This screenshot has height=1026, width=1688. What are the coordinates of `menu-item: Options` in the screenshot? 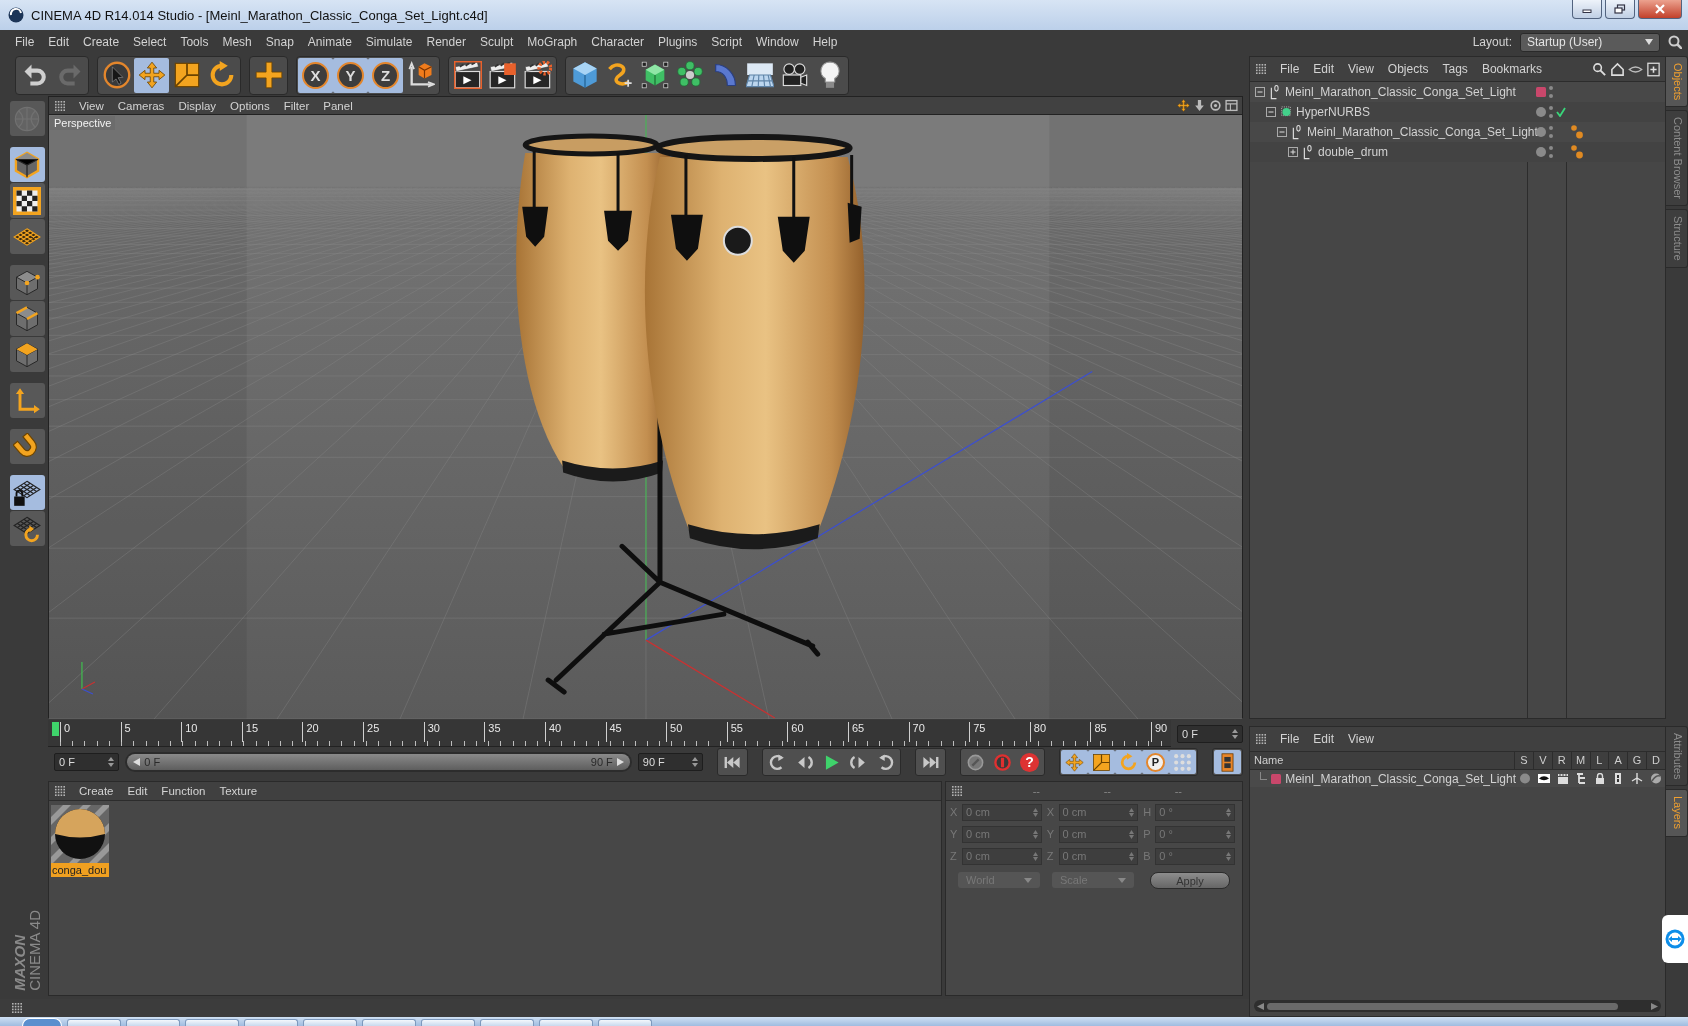 It's located at (250, 105).